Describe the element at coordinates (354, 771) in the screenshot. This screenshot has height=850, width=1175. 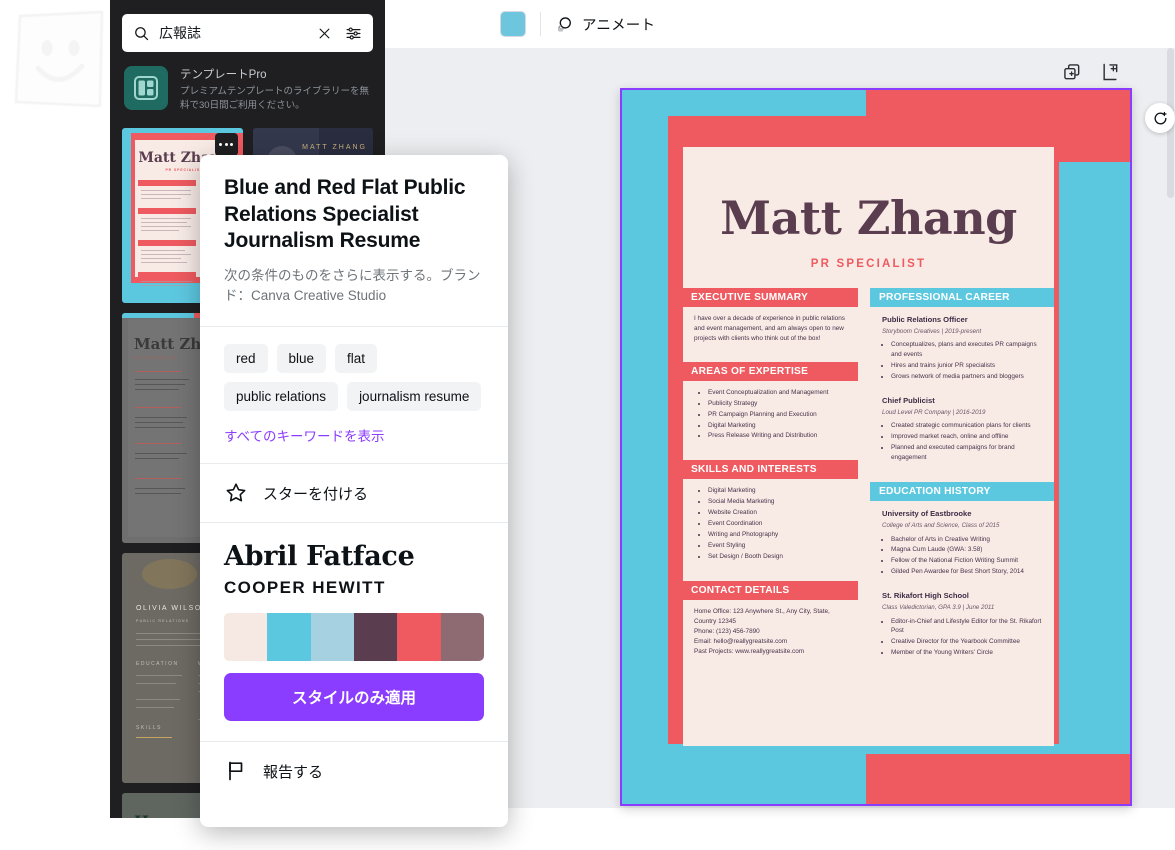
I see `report-button: 報告する` at that location.